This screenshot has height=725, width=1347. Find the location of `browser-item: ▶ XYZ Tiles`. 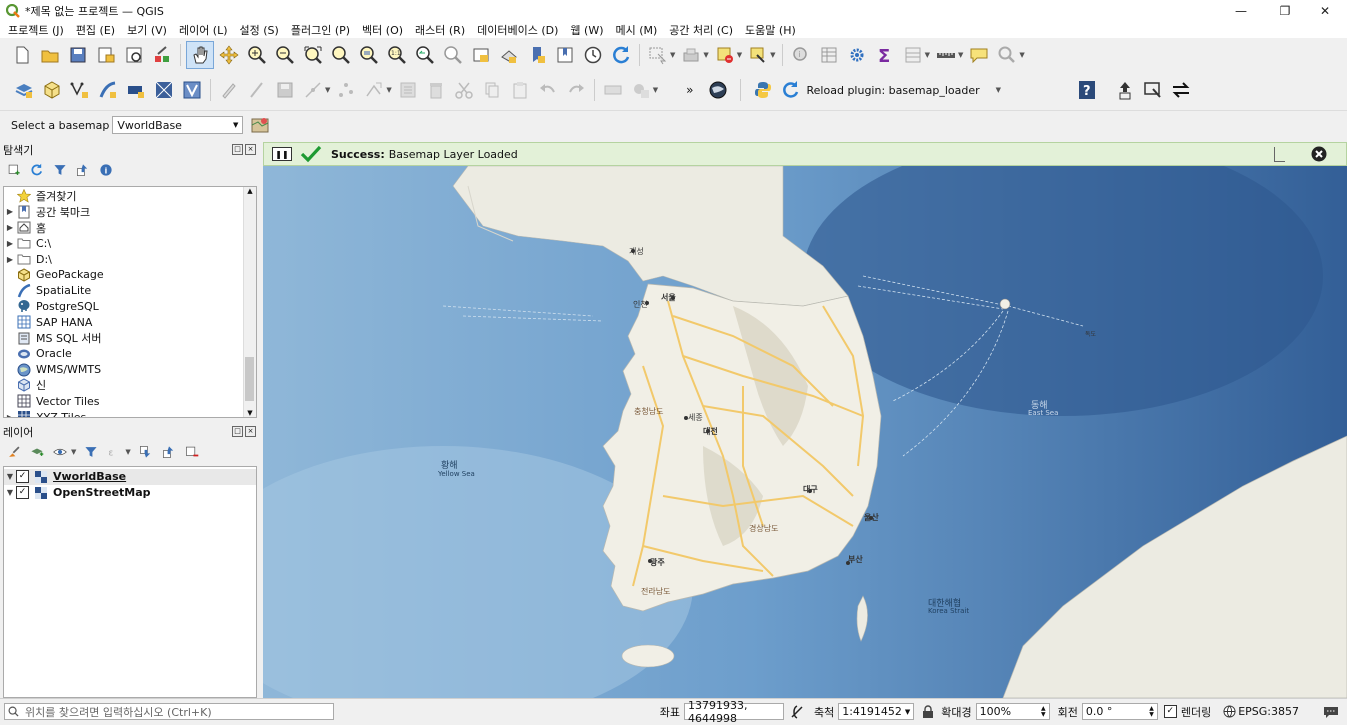

browser-item: ▶ XYZ Tiles is located at coordinates (130, 413).